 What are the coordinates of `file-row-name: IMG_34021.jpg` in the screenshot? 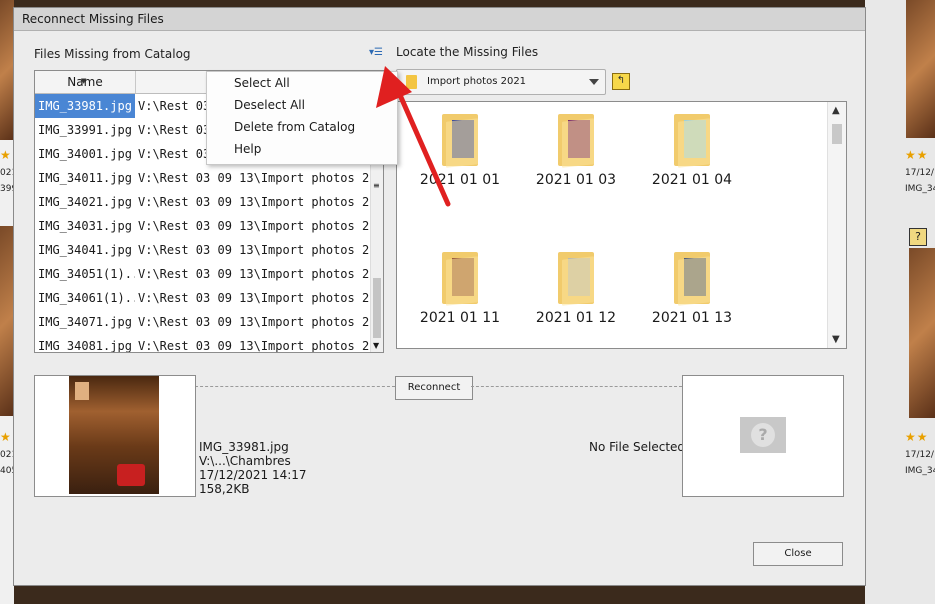 It's located at (85, 202).